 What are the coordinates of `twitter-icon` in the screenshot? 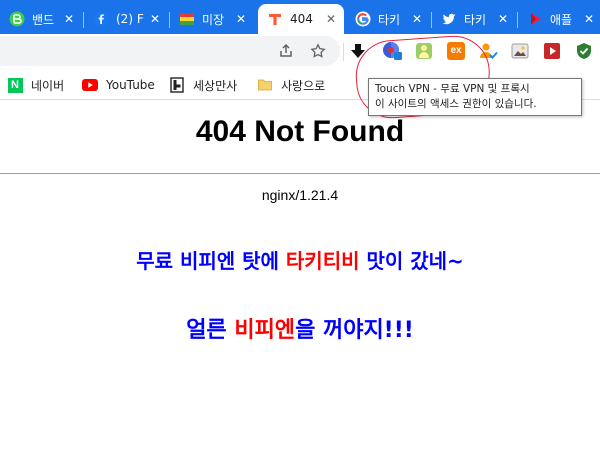 It's located at (449, 19).